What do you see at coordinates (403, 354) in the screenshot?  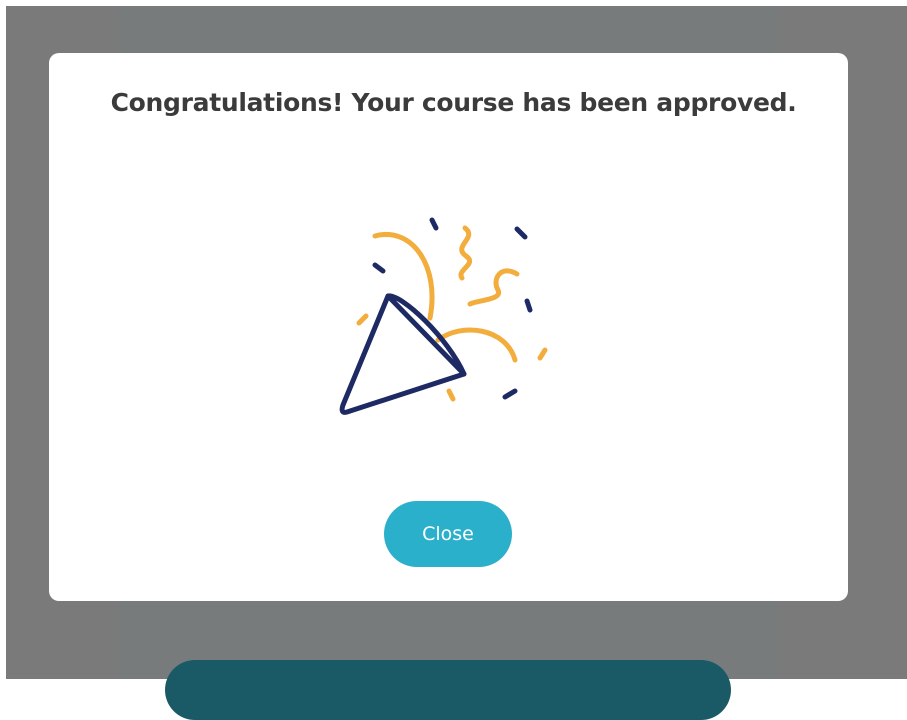 I see `popper-cone` at bounding box center [403, 354].